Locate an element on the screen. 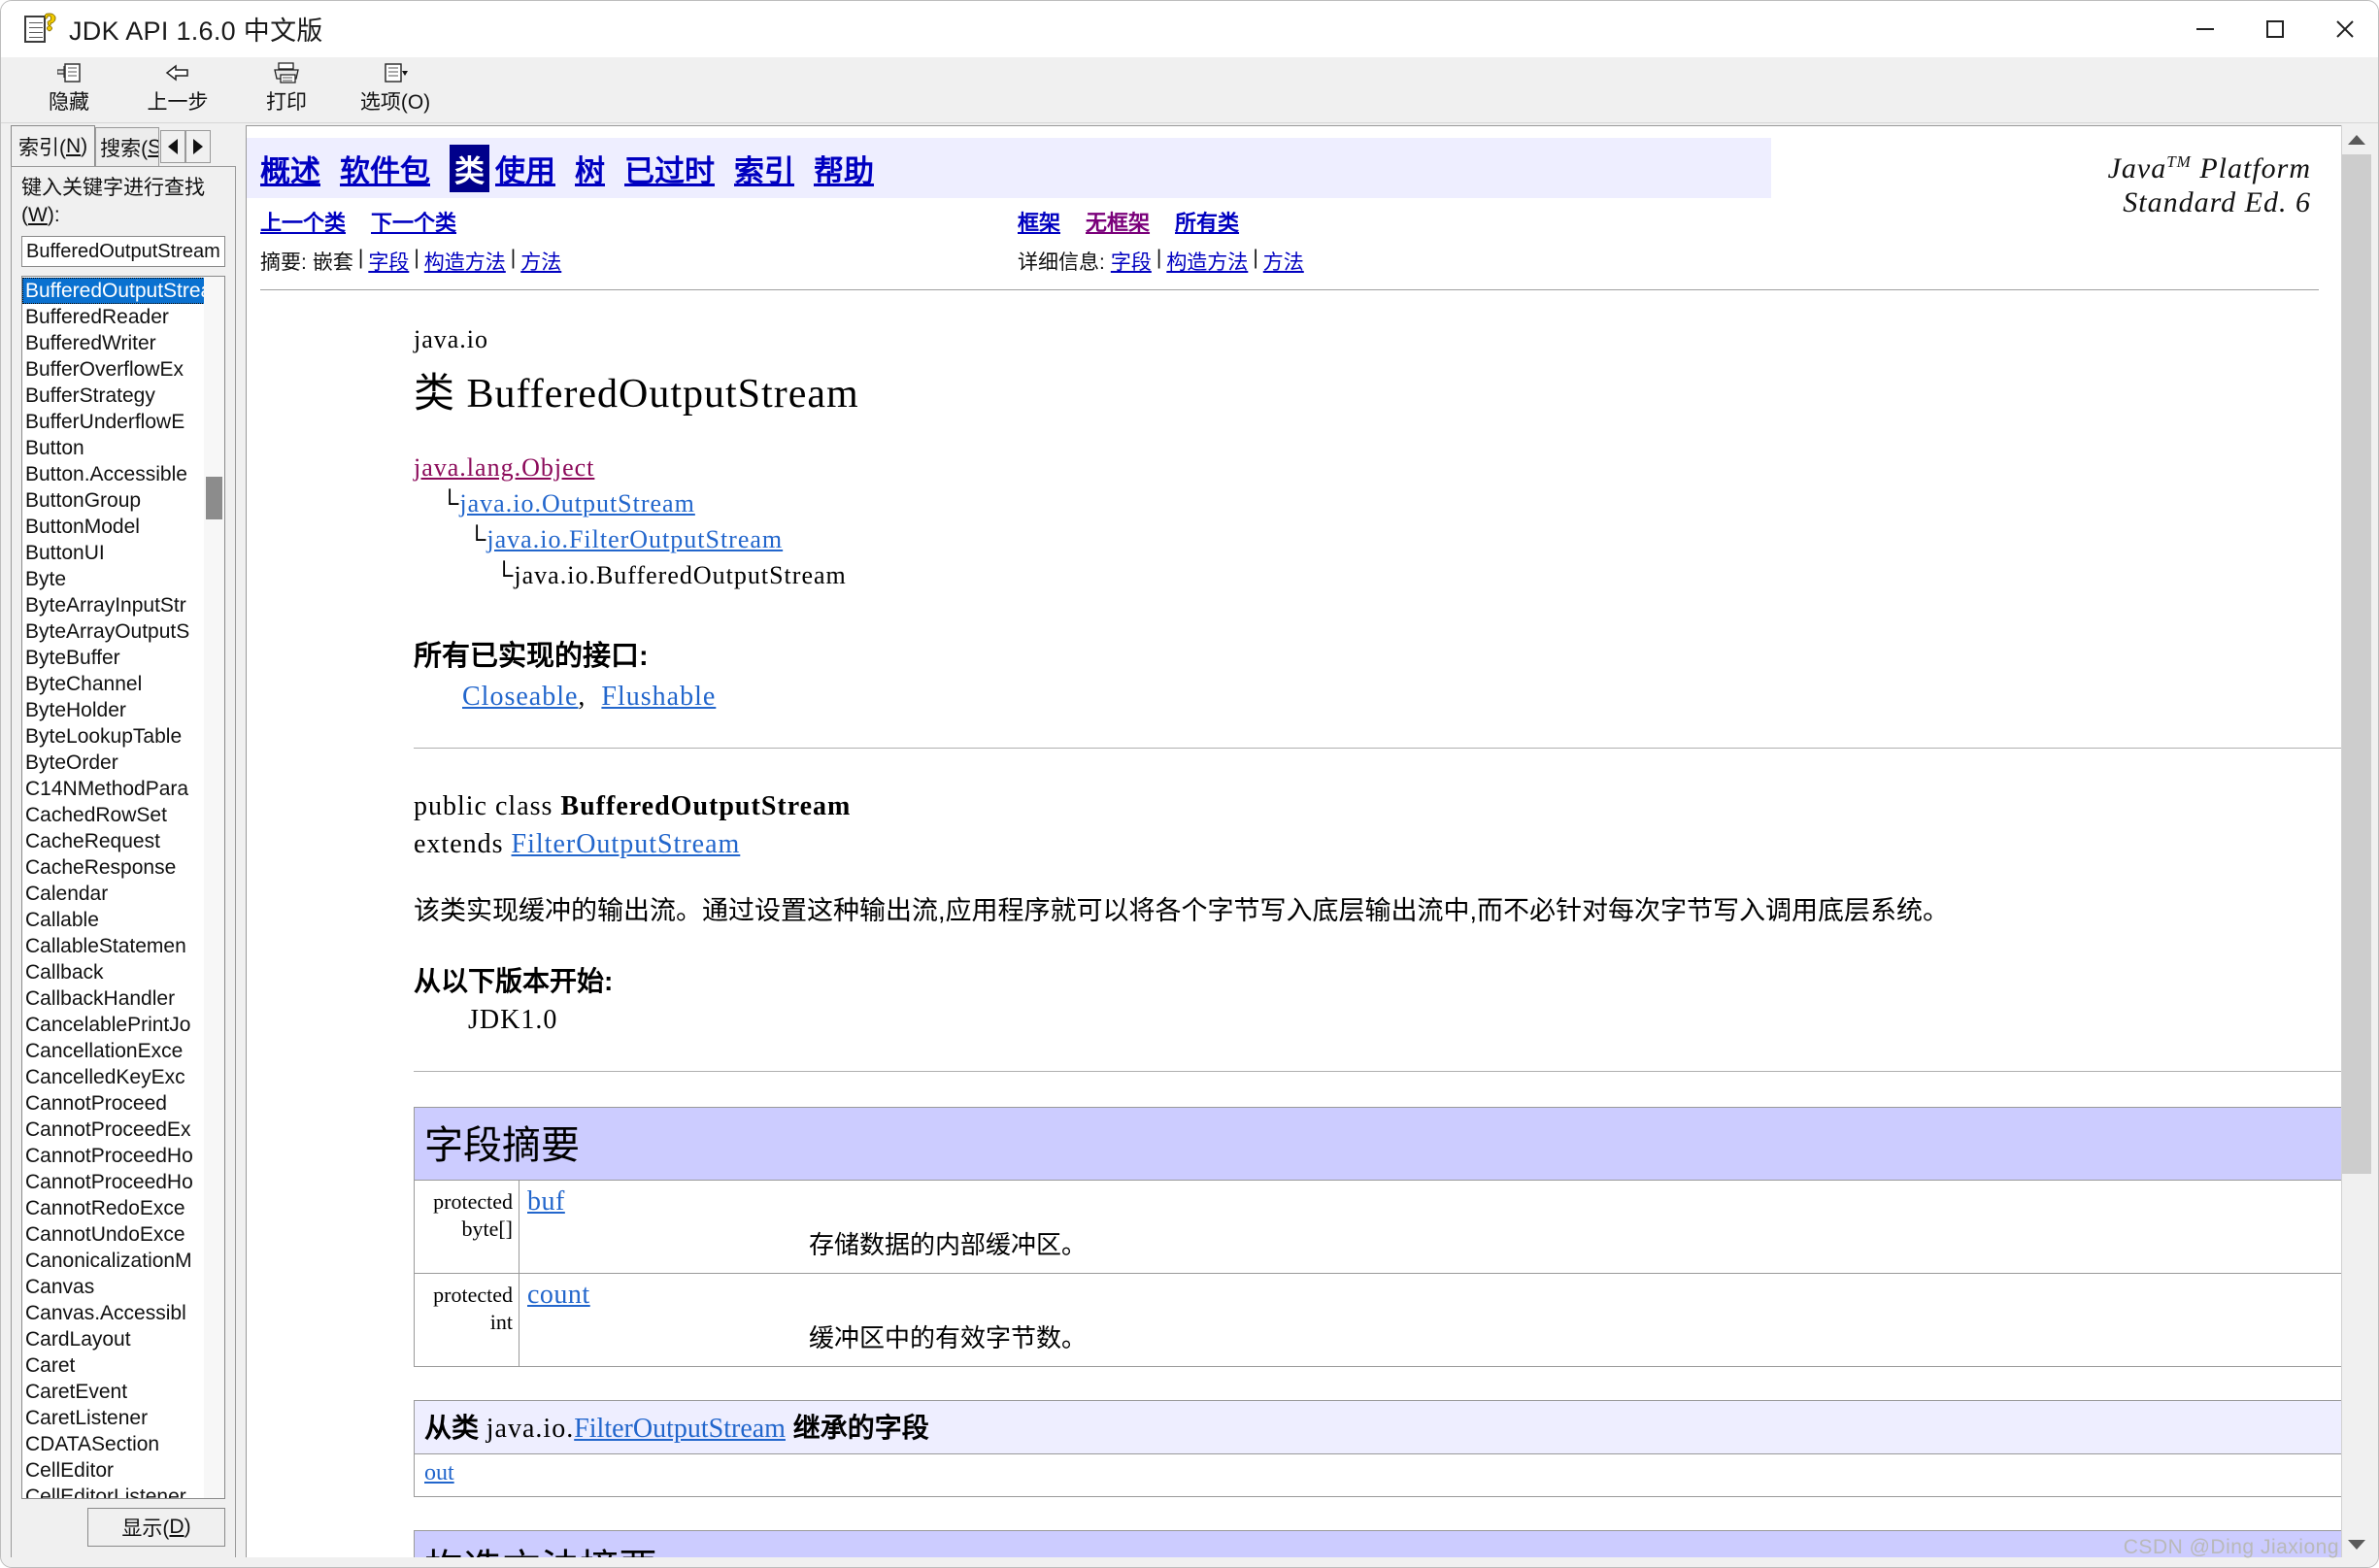  list-item: BufferStrategy is located at coordinates (123, 396).